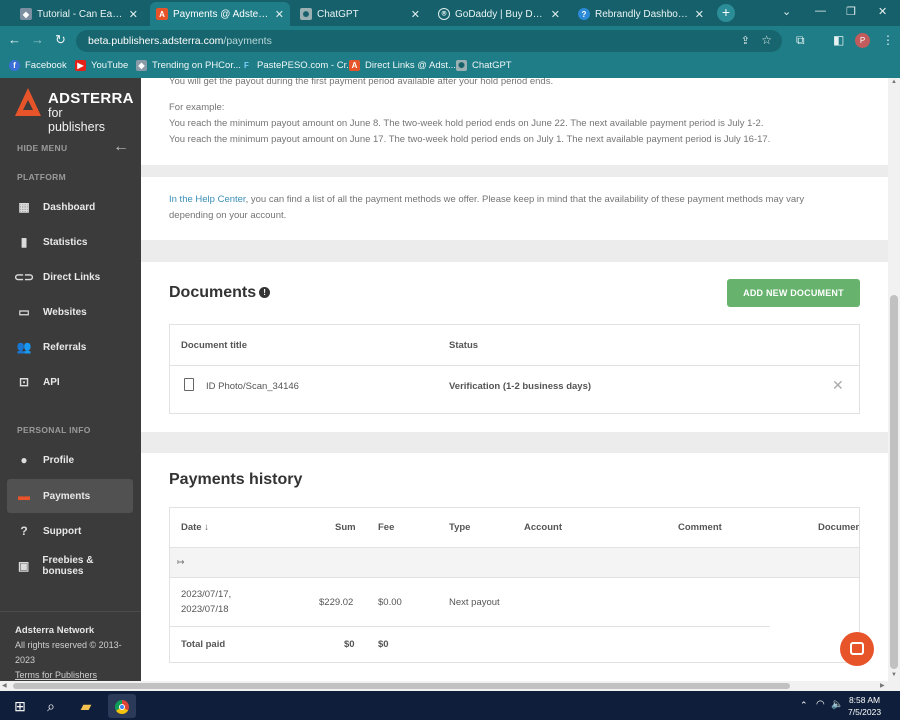  I want to click on tab-rebrandly: ? Rebrandly Dashboard ✕, so click(641, 14).